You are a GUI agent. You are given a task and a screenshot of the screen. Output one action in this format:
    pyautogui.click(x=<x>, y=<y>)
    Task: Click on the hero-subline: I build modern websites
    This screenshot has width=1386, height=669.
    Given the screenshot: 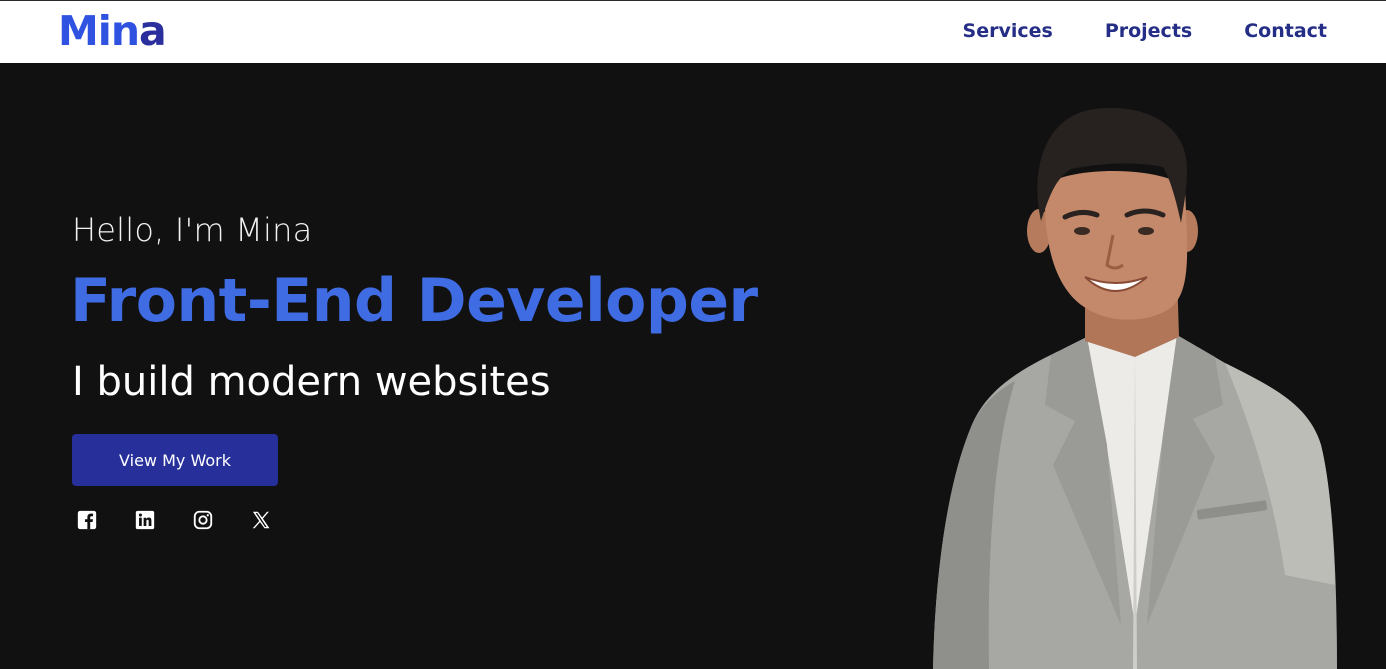 What is the action you would take?
    pyautogui.click(x=311, y=382)
    